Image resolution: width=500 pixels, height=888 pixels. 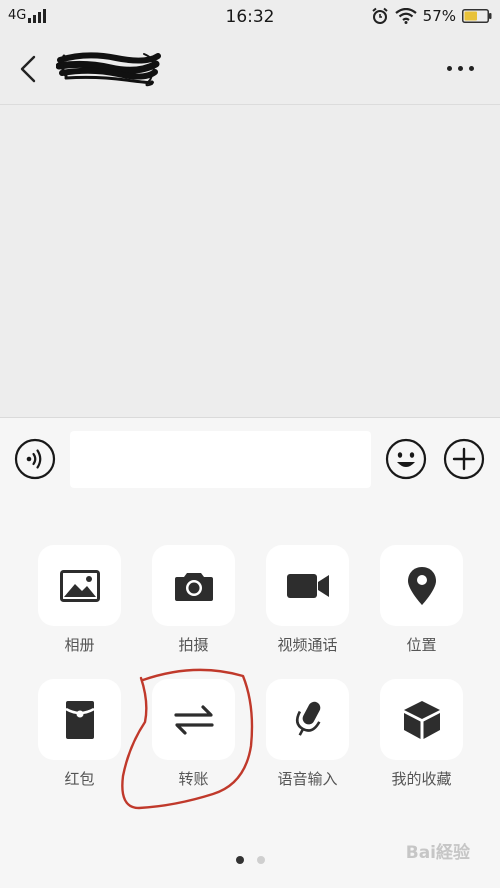 I want to click on status-right: 57%, so click(x=431, y=16).